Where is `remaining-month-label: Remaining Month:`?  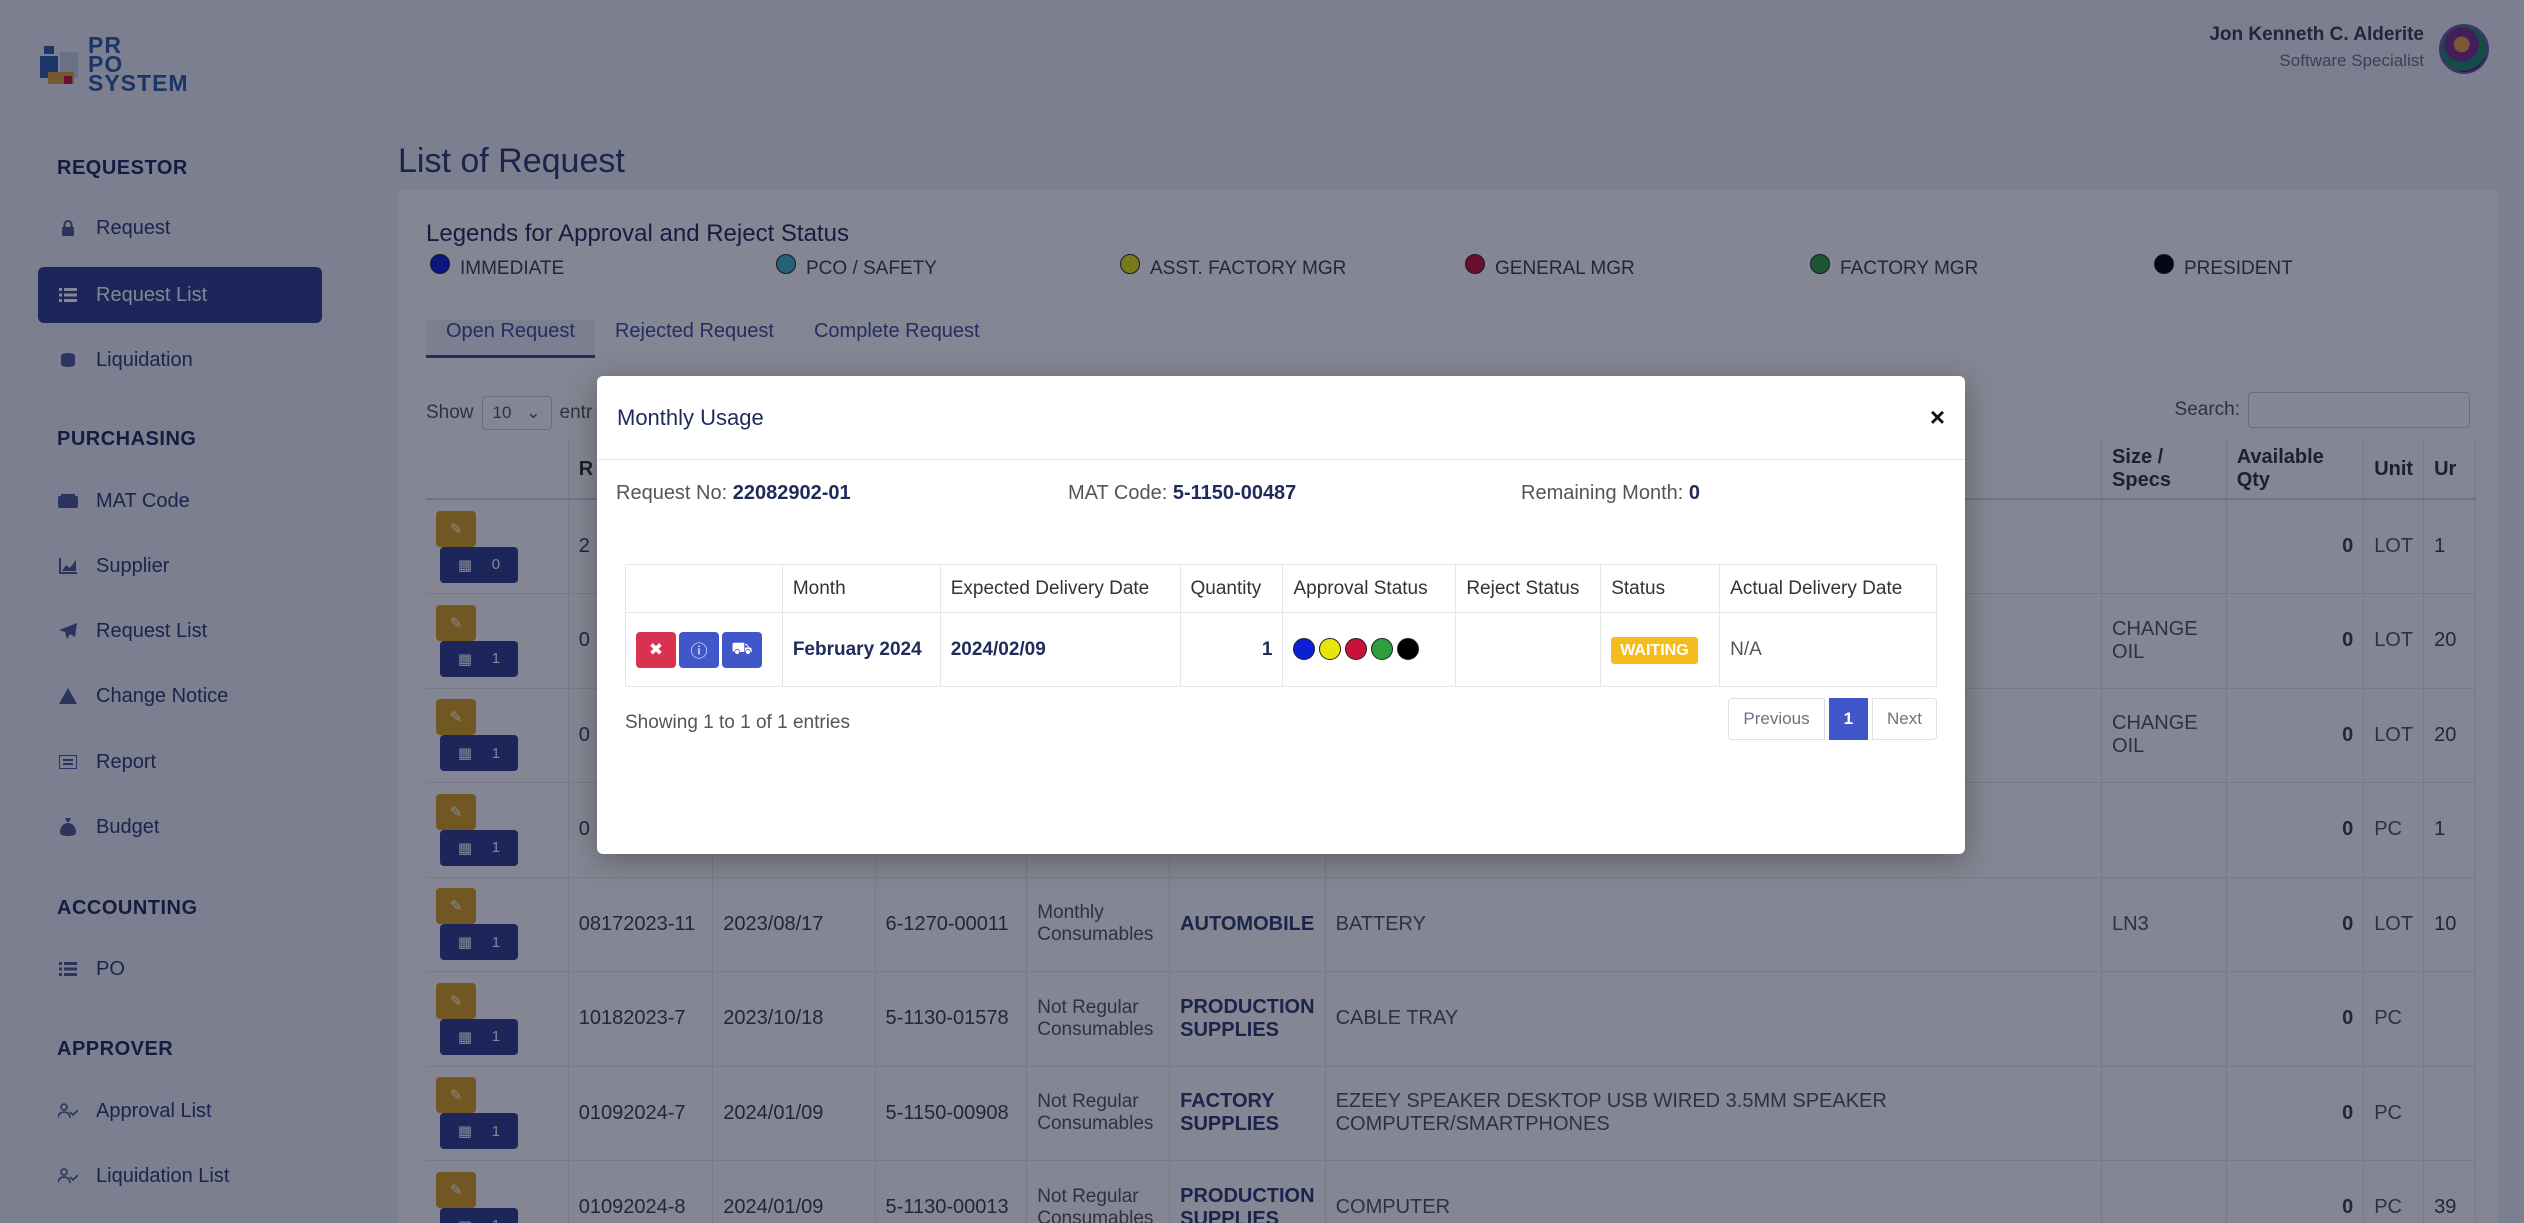 remaining-month-label: Remaining Month: is located at coordinates (1602, 493).